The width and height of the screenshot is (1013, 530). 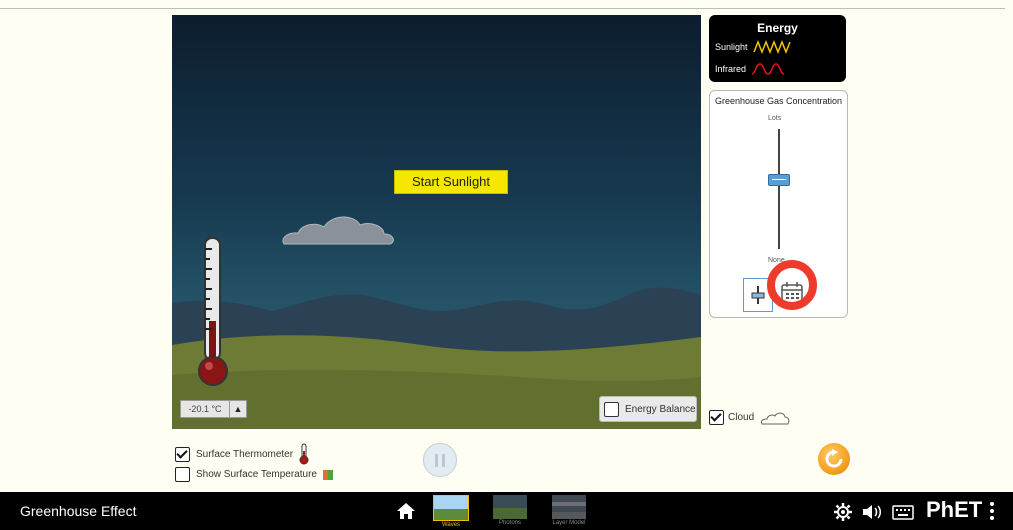 I want to click on sunlight-label: Sunlight, so click(x=731, y=47).